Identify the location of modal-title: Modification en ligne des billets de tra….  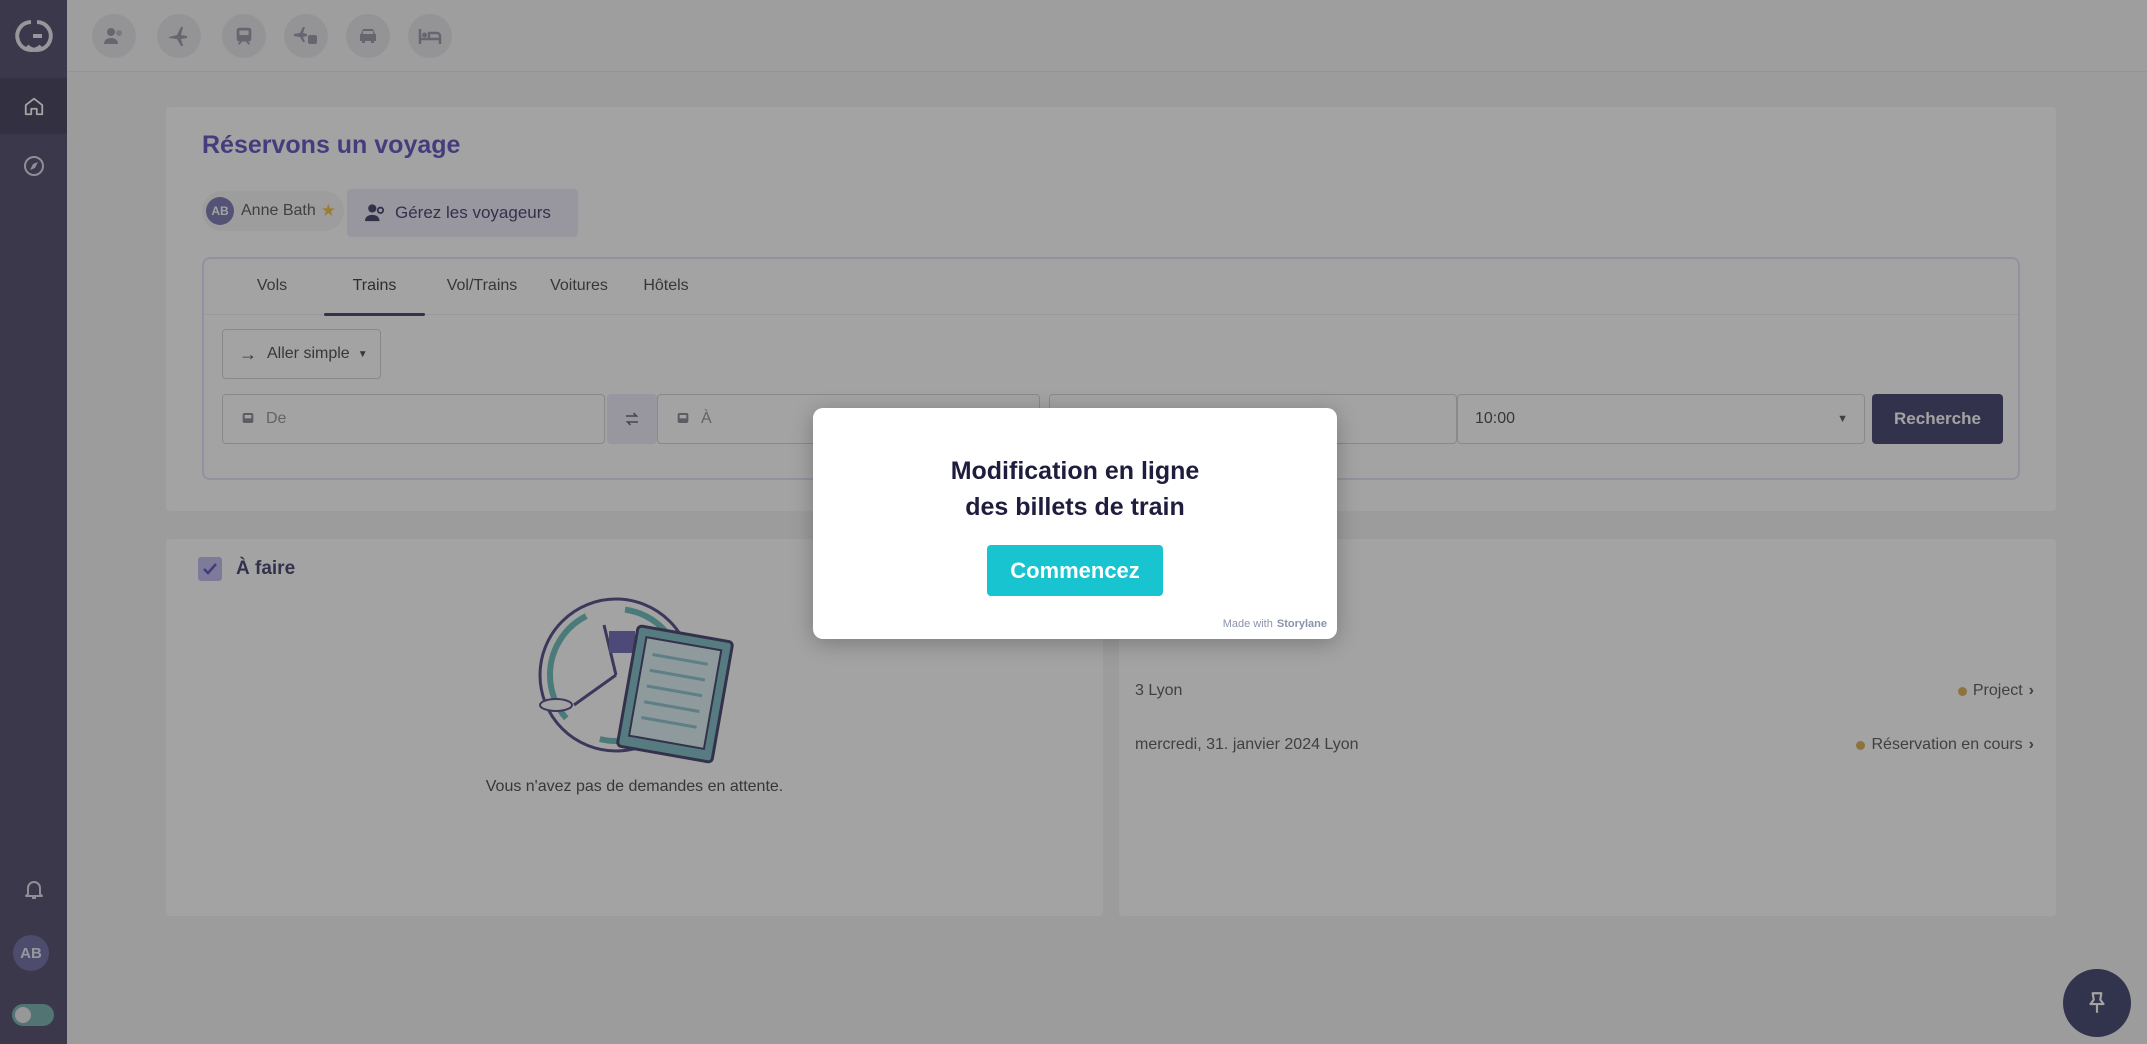
(1075, 489).